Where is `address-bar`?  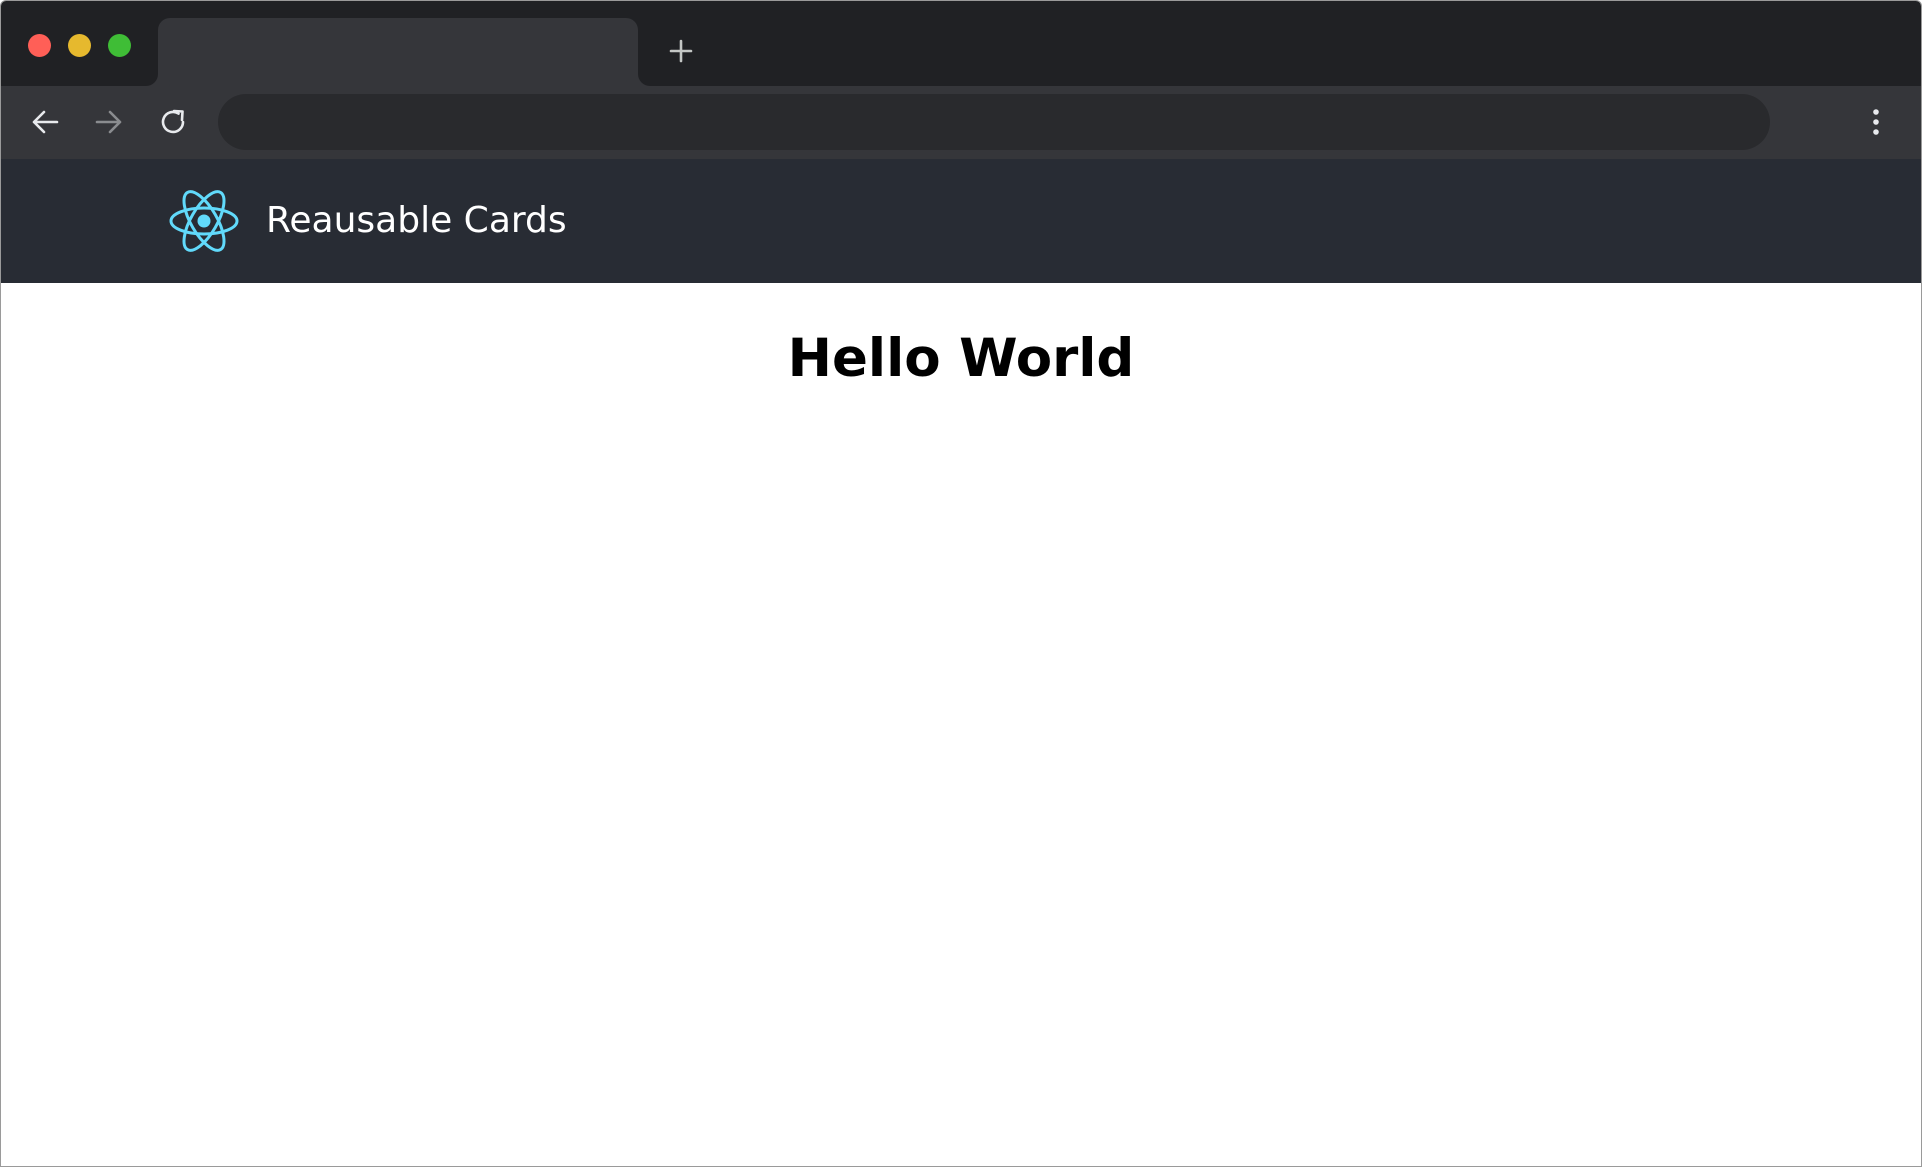 address-bar is located at coordinates (994, 122).